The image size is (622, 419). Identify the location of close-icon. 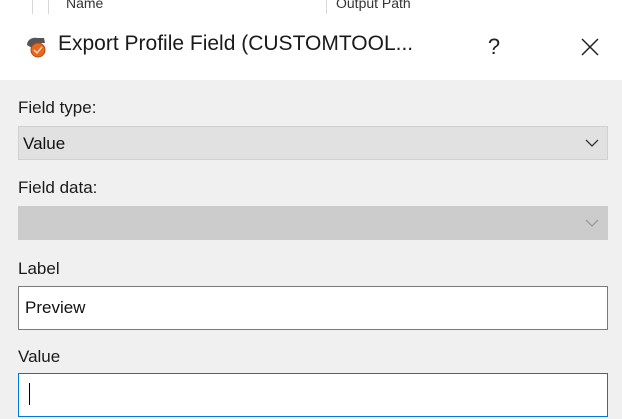
(590, 47).